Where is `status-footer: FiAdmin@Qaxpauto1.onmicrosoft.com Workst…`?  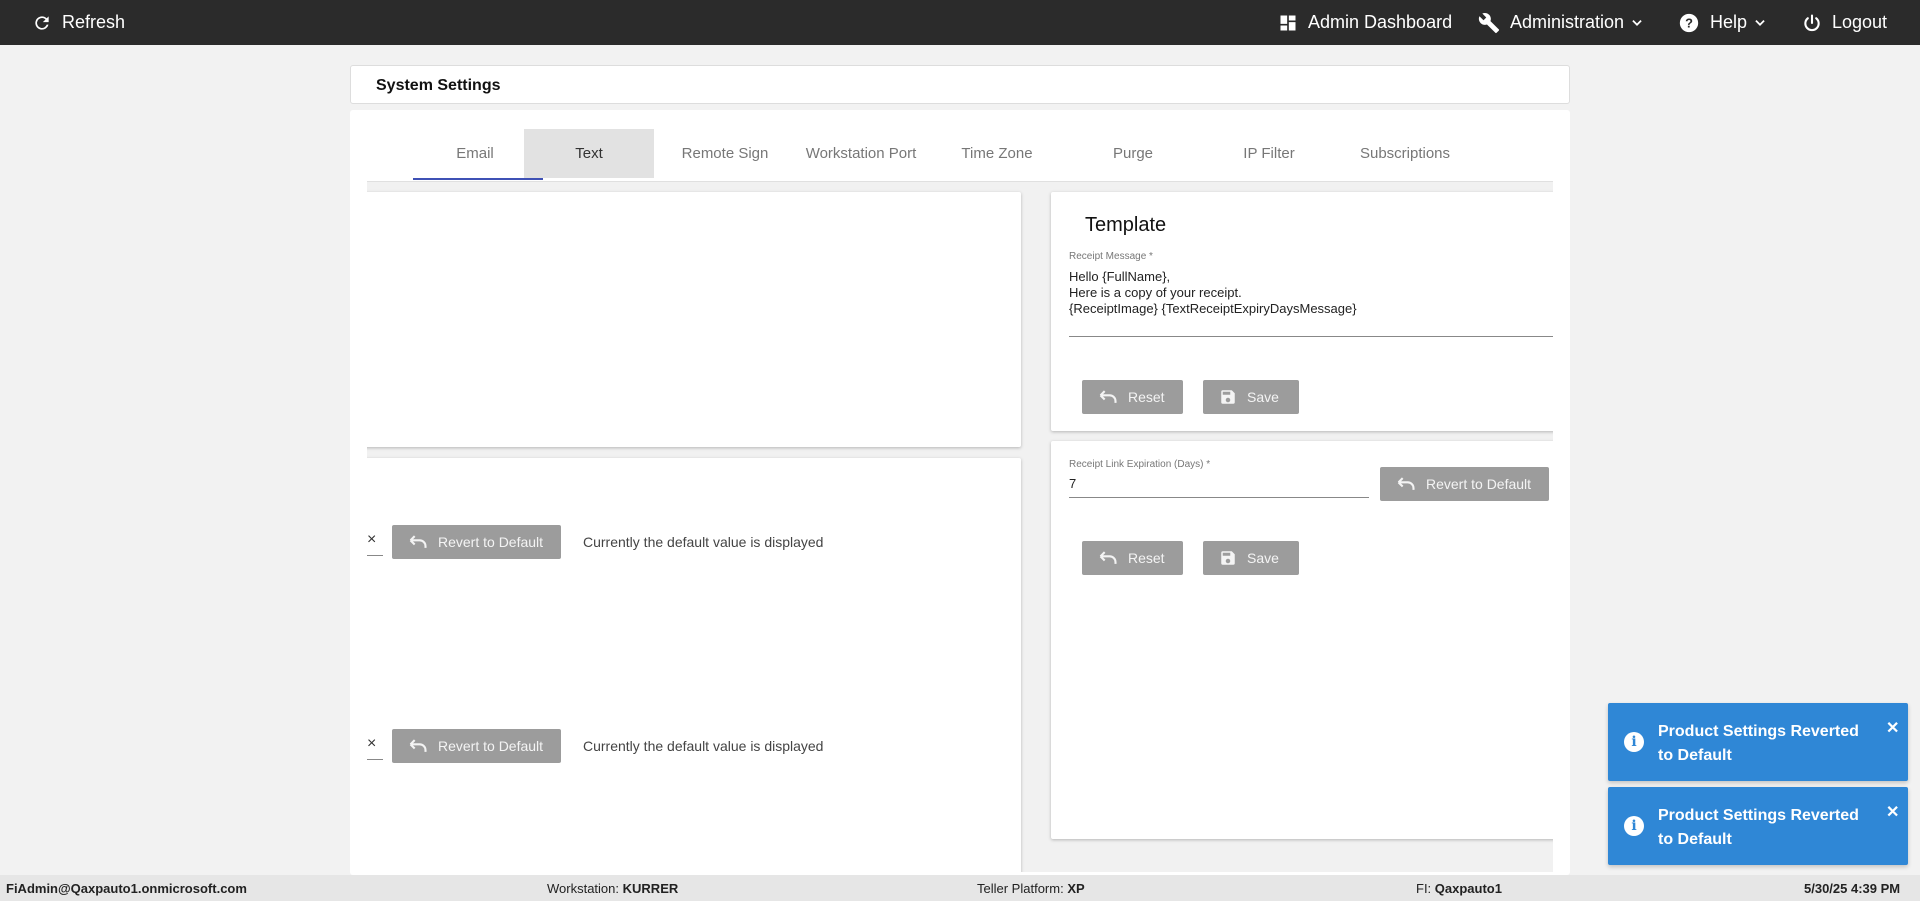 status-footer: FiAdmin@Qaxpauto1.onmicrosoft.com Workst… is located at coordinates (960, 888).